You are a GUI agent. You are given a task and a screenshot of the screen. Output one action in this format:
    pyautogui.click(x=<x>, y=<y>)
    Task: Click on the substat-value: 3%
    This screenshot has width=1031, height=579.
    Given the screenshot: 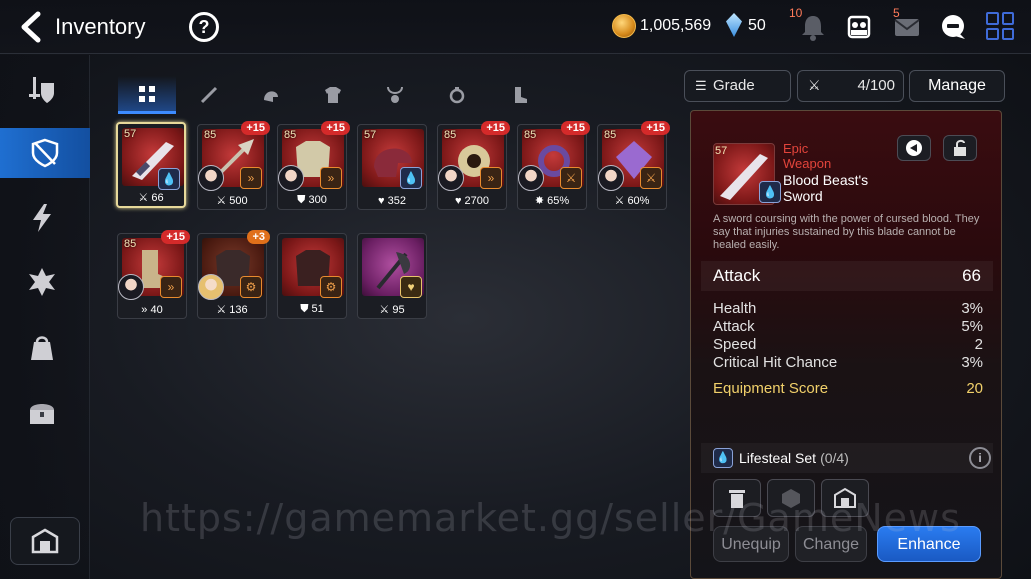 What is the action you would take?
    pyautogui.click(x=972, y=362)
    